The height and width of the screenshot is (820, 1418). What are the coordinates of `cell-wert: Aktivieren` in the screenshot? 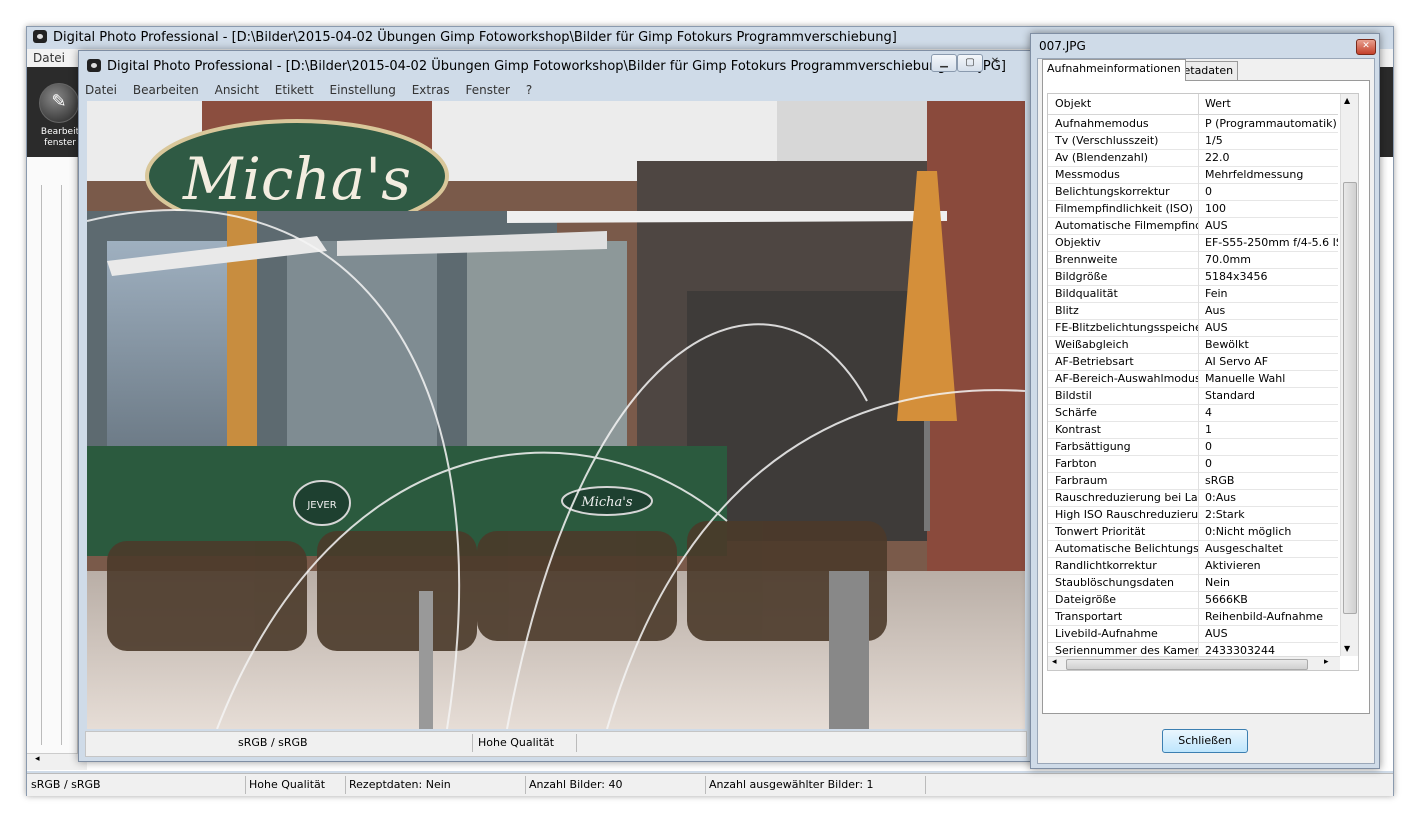 It's located at (1233, 565).